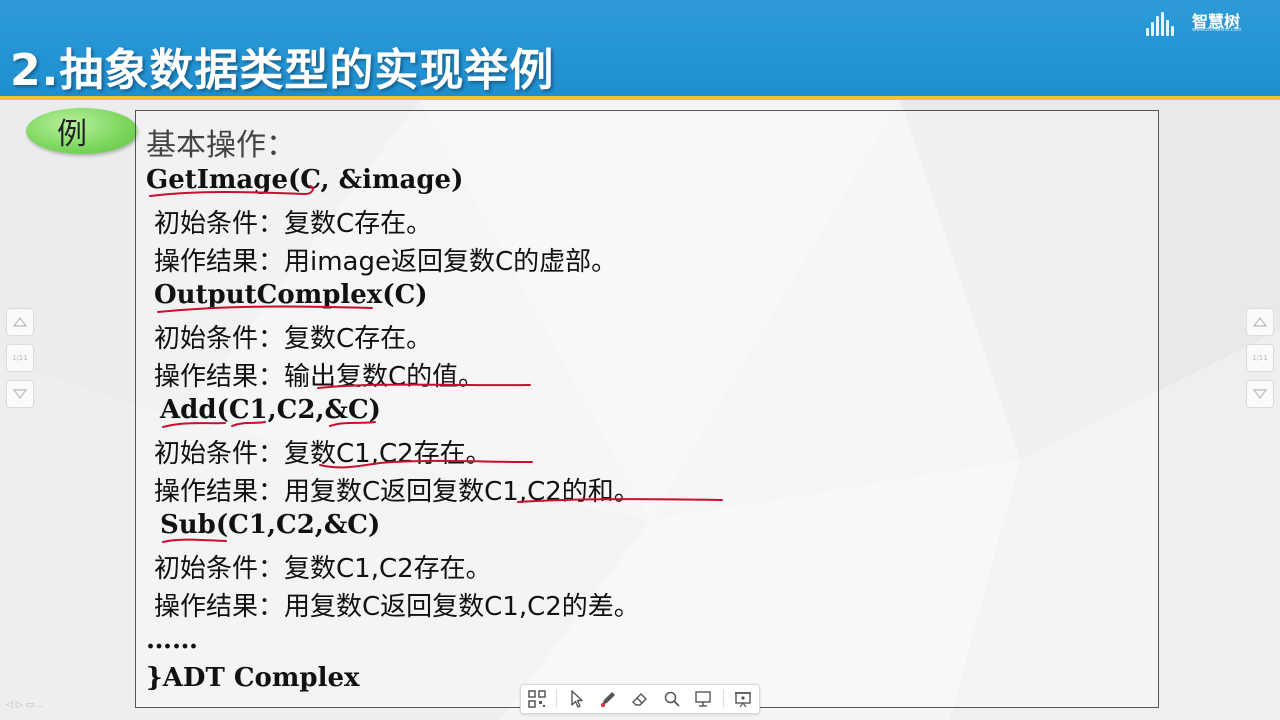  What do you see at coordinates (253, 678) in the screenshot?
I see `adt-closing: }ADT Complex` at bounding box center [253, 678].